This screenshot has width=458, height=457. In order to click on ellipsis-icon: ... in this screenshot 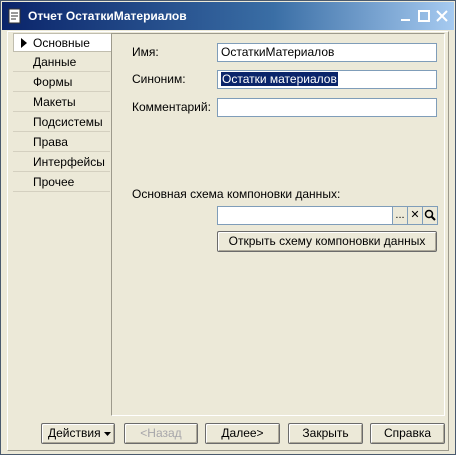, I will do `click(400, 215)`.